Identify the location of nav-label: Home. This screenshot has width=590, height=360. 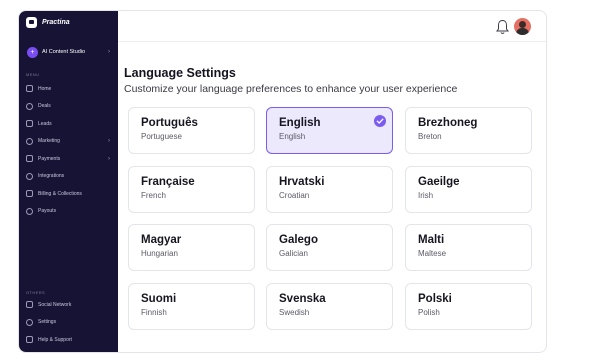
(45, 88).